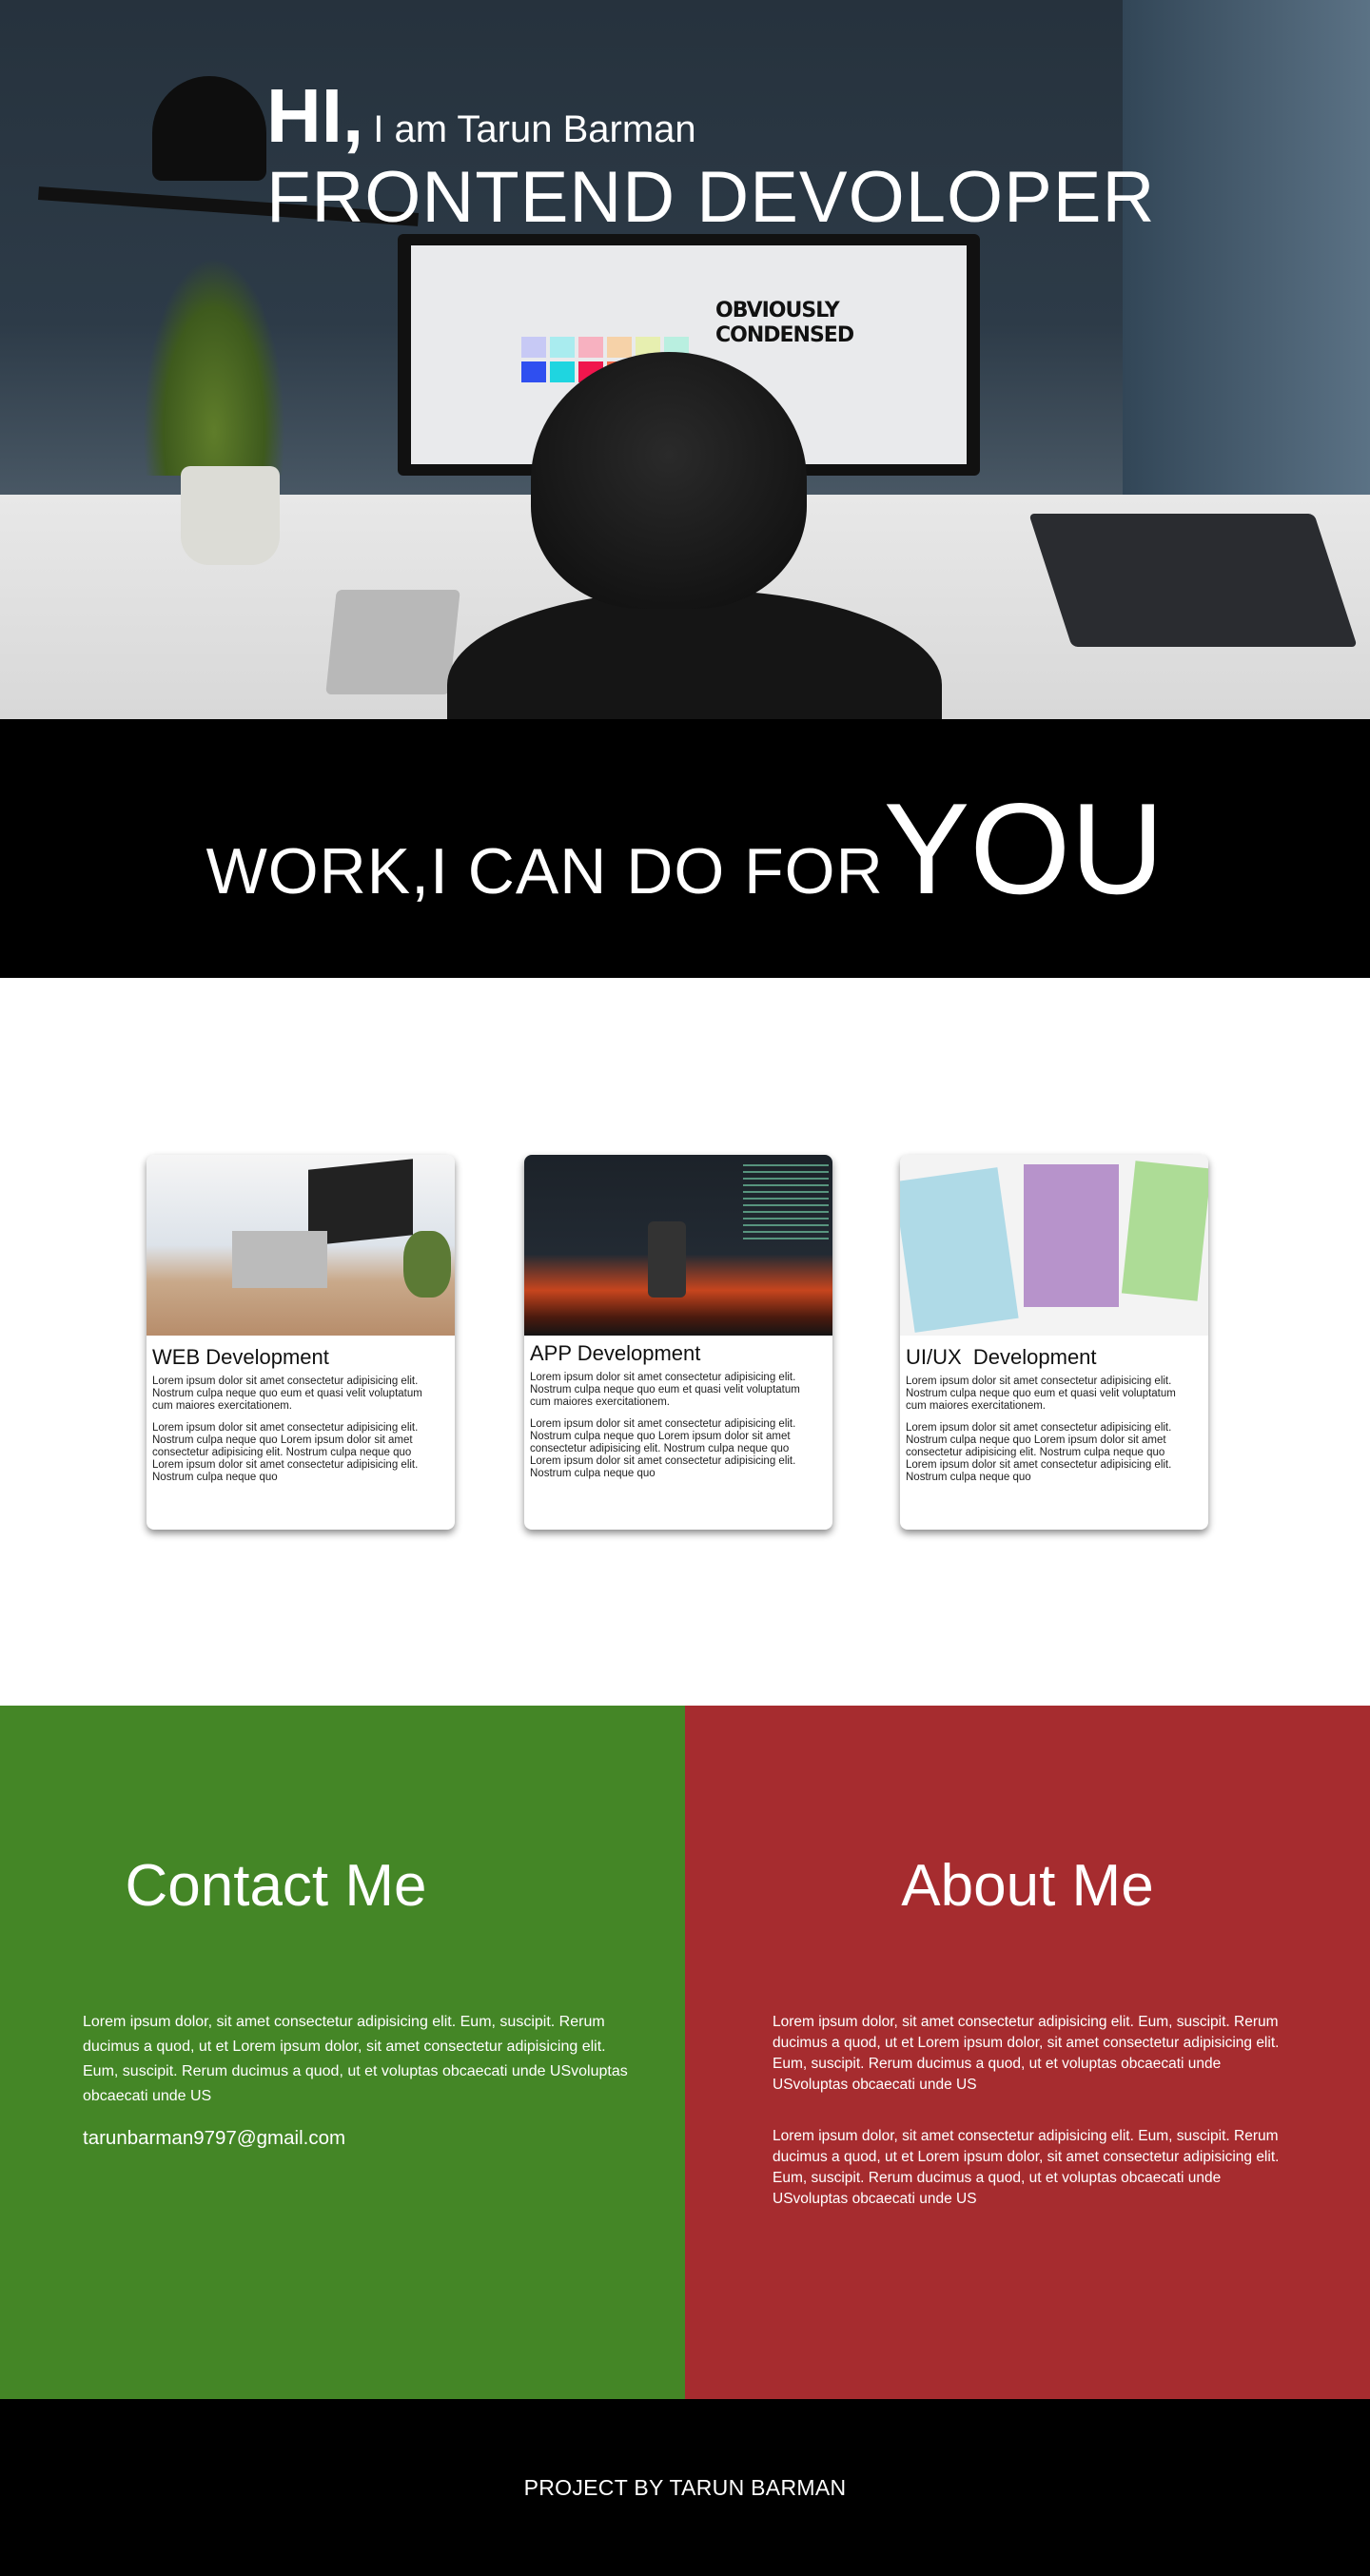 The image size is (1370, 2576). I want to click on card-title: WEB Development, so click(240, 1357).